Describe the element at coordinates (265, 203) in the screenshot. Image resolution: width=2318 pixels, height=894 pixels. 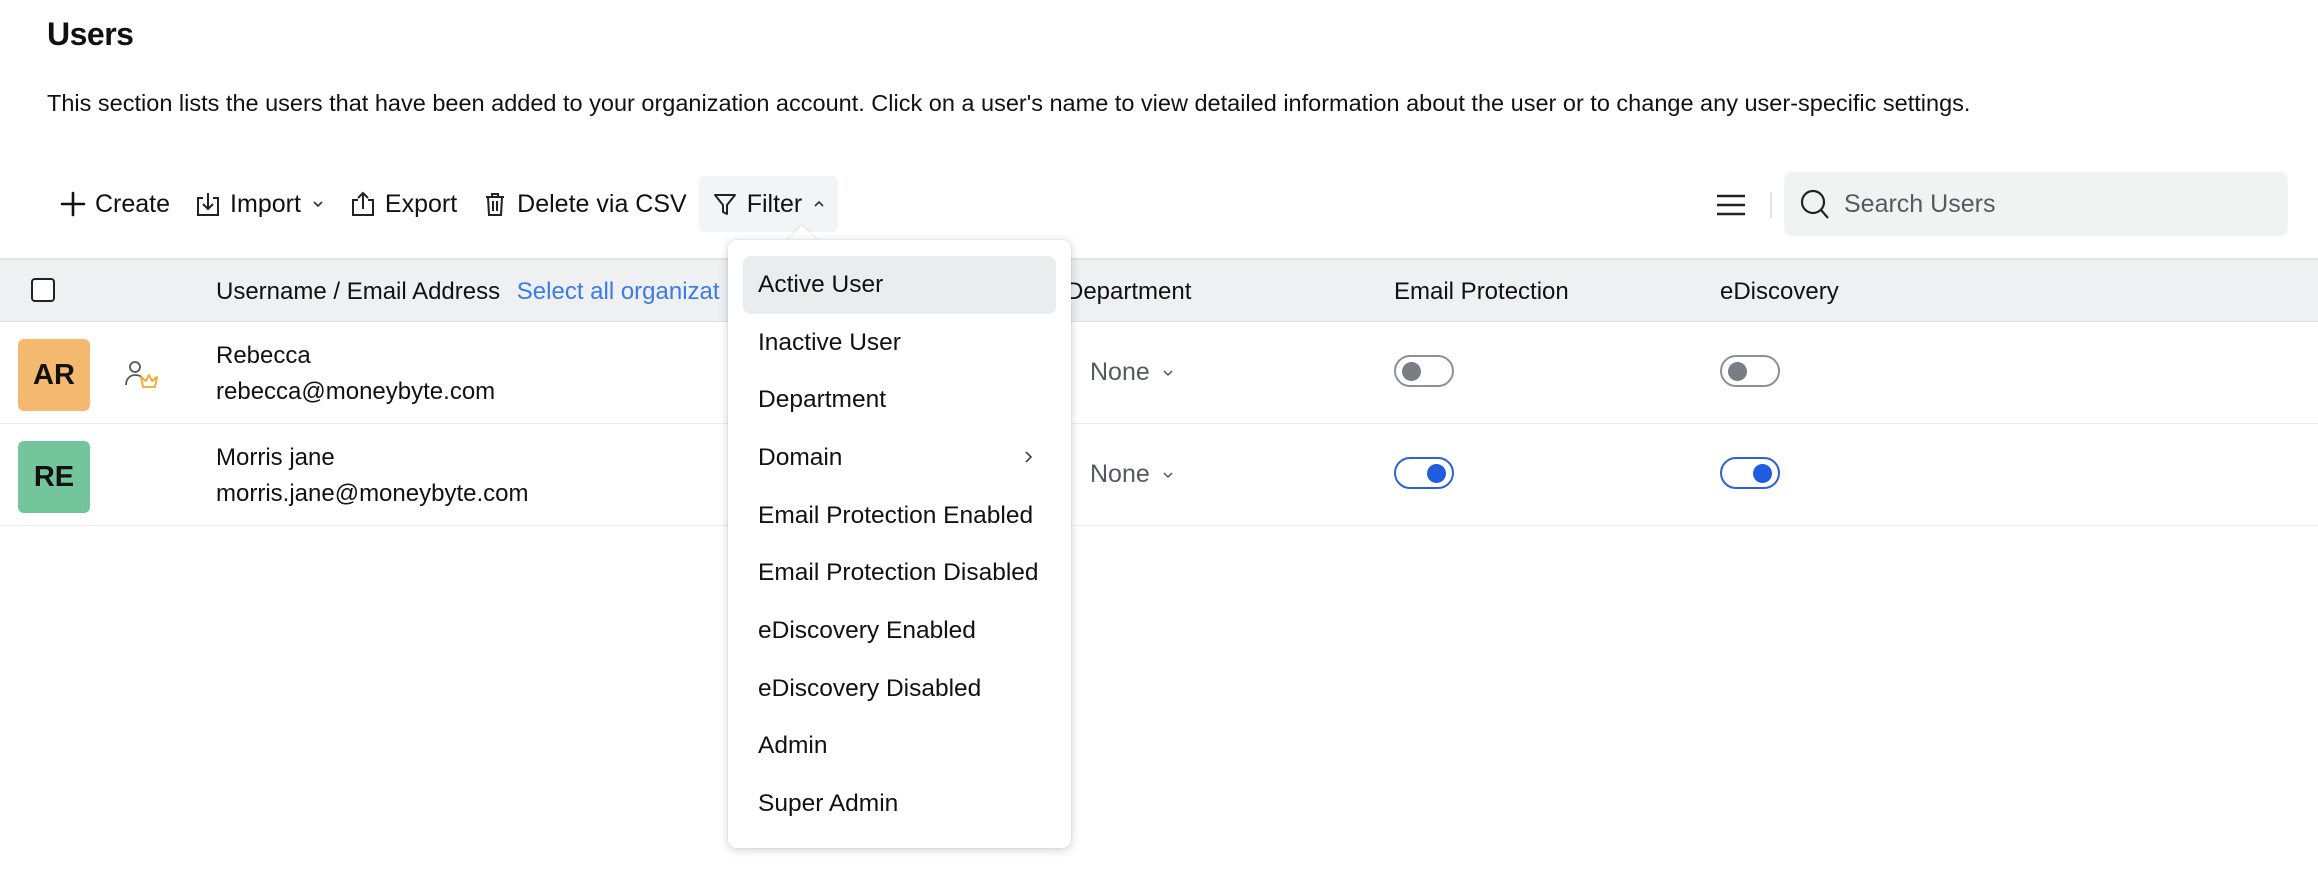
I see `import-label: Import` at that location.